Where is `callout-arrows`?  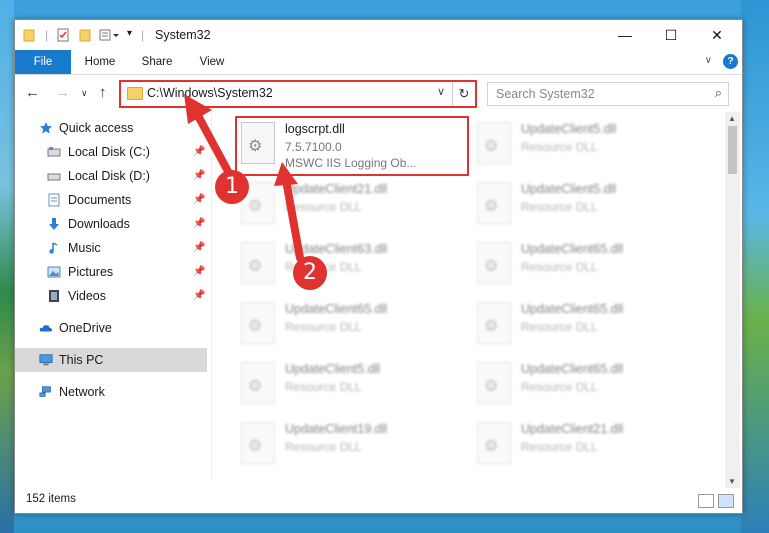
callout-arrows is located at coordinates (244, 178).